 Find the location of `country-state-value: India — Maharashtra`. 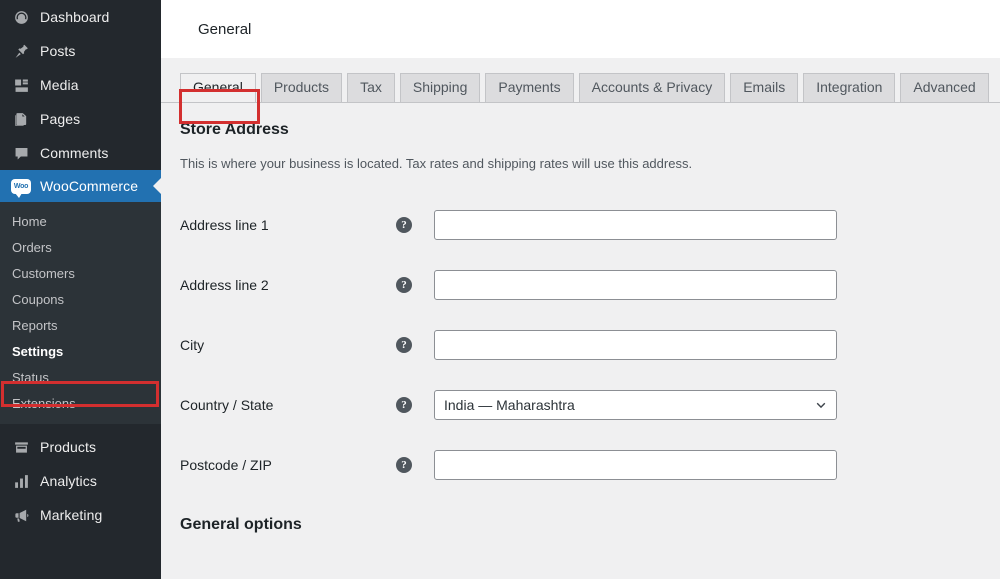

country-state-value: India — Maharashtra is located at coordinates (509, 405).